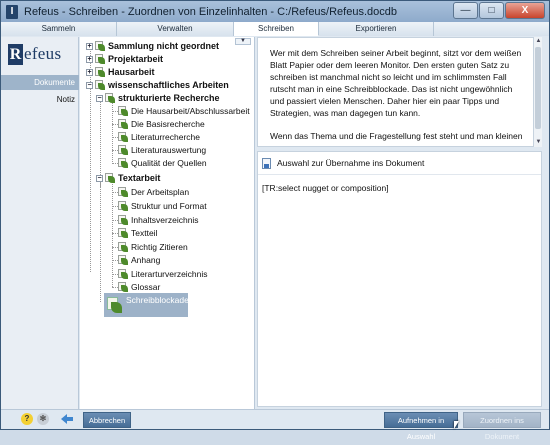 This screenshot has width=550, height=445. I want to click on back-arrow-icon, so click(67, 419).